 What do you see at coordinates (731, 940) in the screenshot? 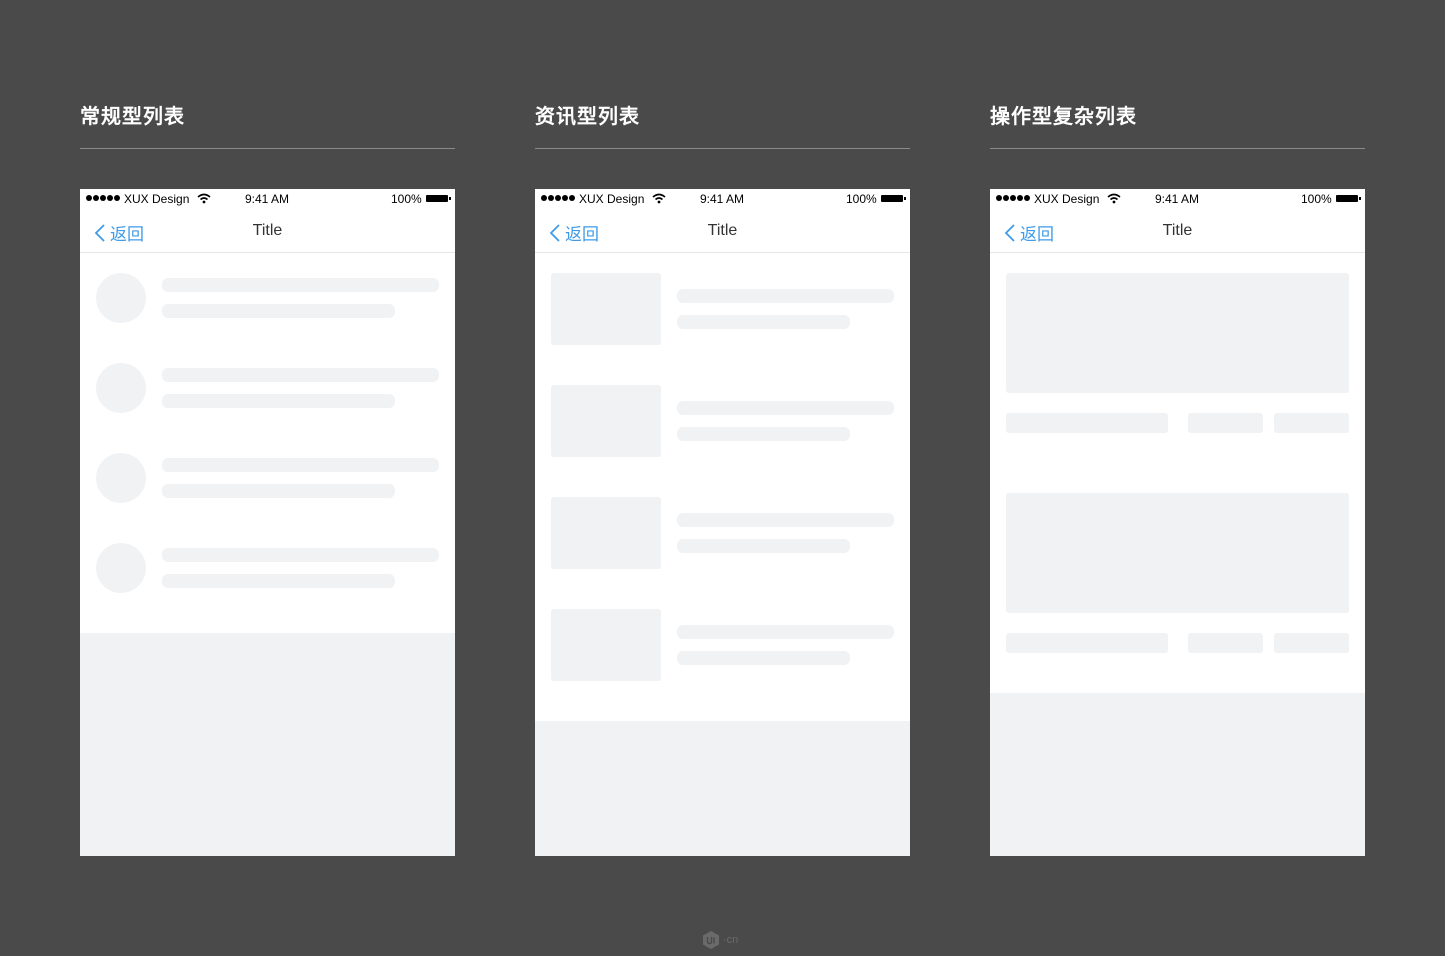
I see `footer-text: ·cn` at bounding box center [731, 940].